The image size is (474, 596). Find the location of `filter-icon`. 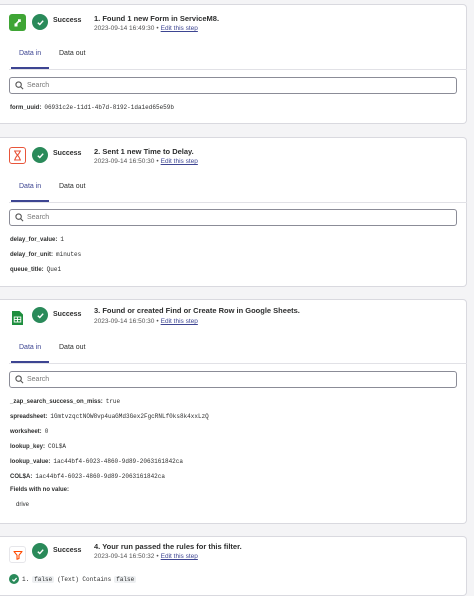

filter-icon is located at coordinates (17, 554).